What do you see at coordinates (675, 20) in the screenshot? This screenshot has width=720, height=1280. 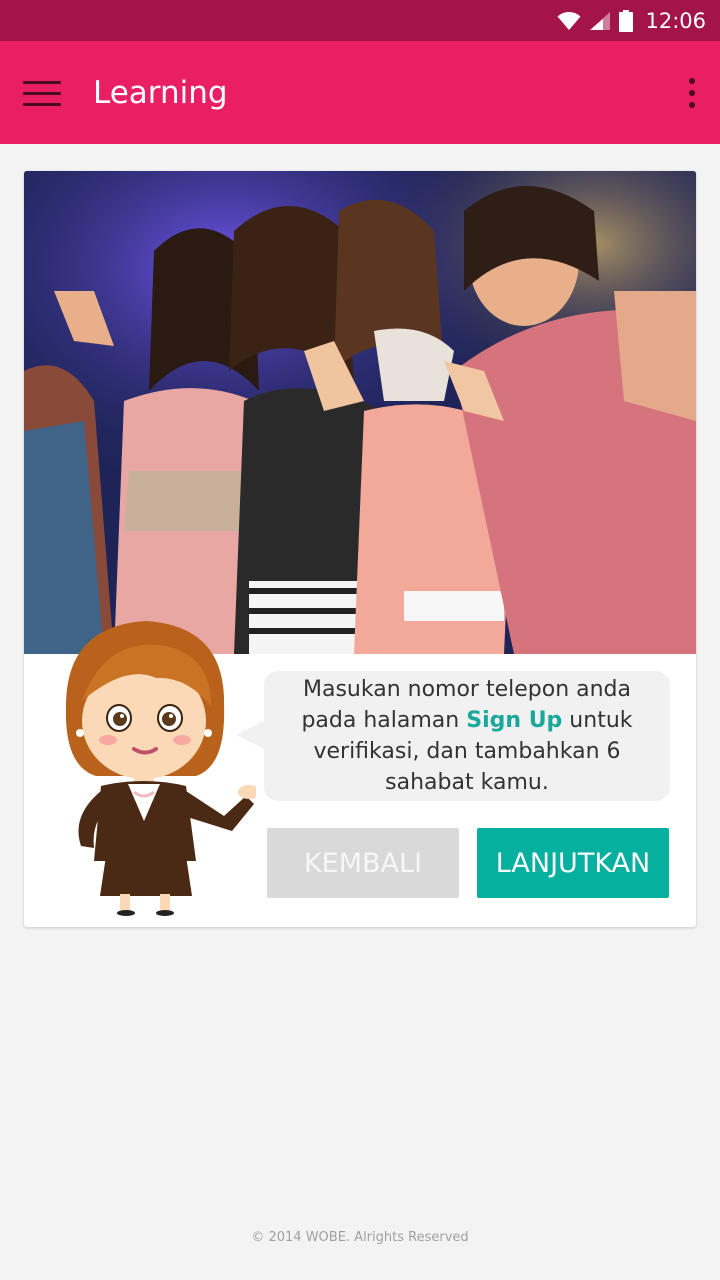 I see `status-time: 12:06` at bounding box center [675, 20].